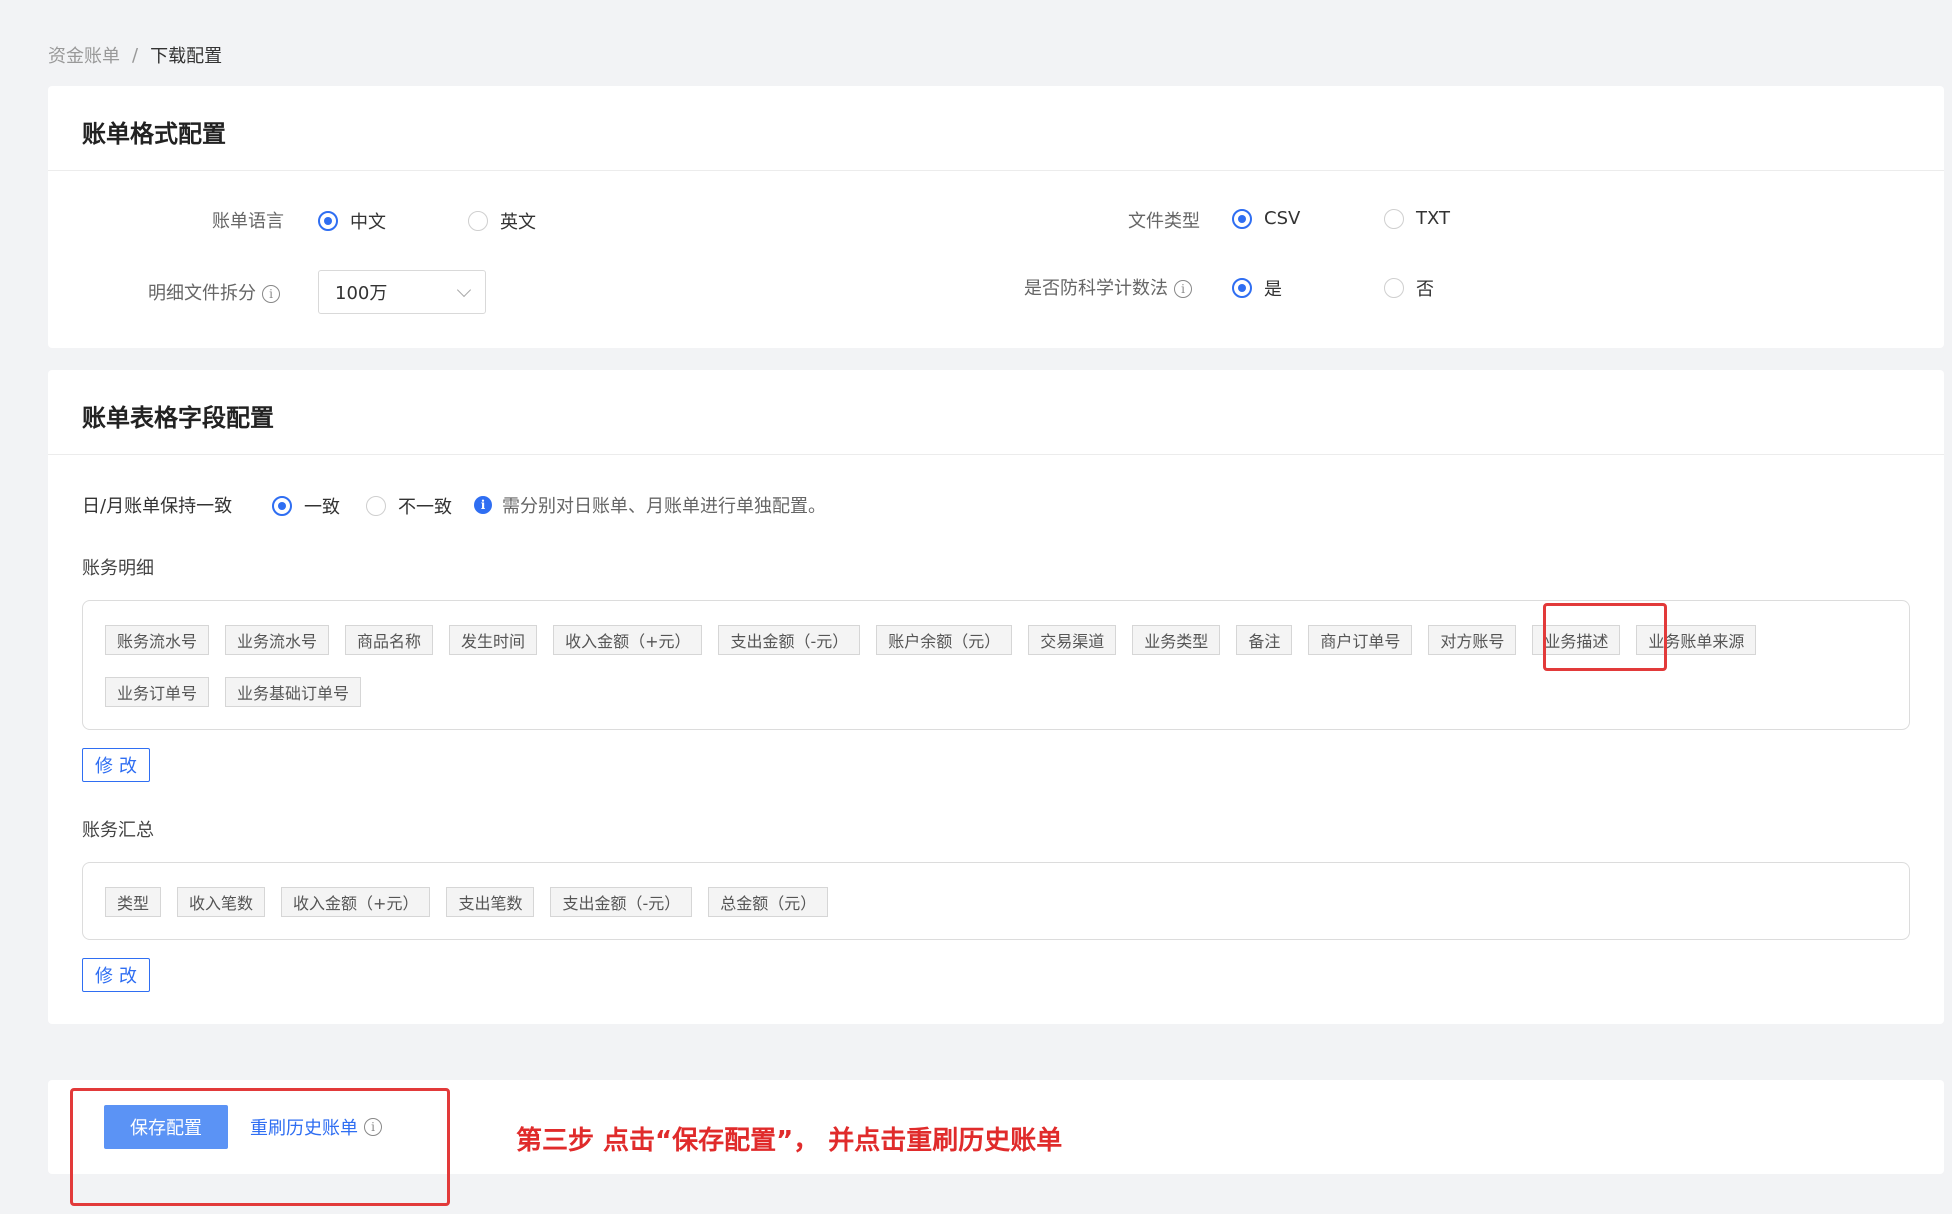  What do you see at coordinates (464, 289) in the screenshot?
I see `chevron-down-icon` at bounding box center [464, 289].